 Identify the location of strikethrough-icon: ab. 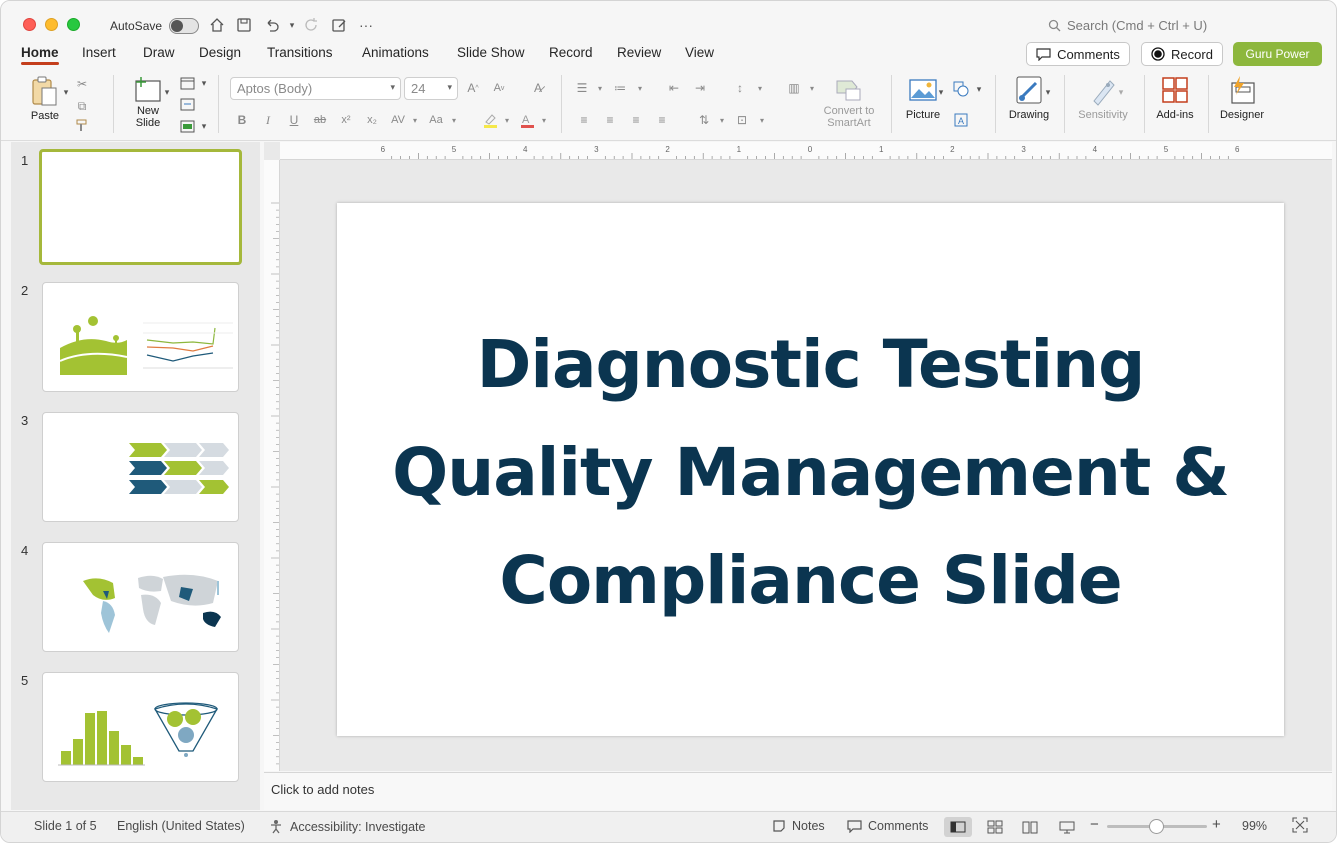
(320, 120).